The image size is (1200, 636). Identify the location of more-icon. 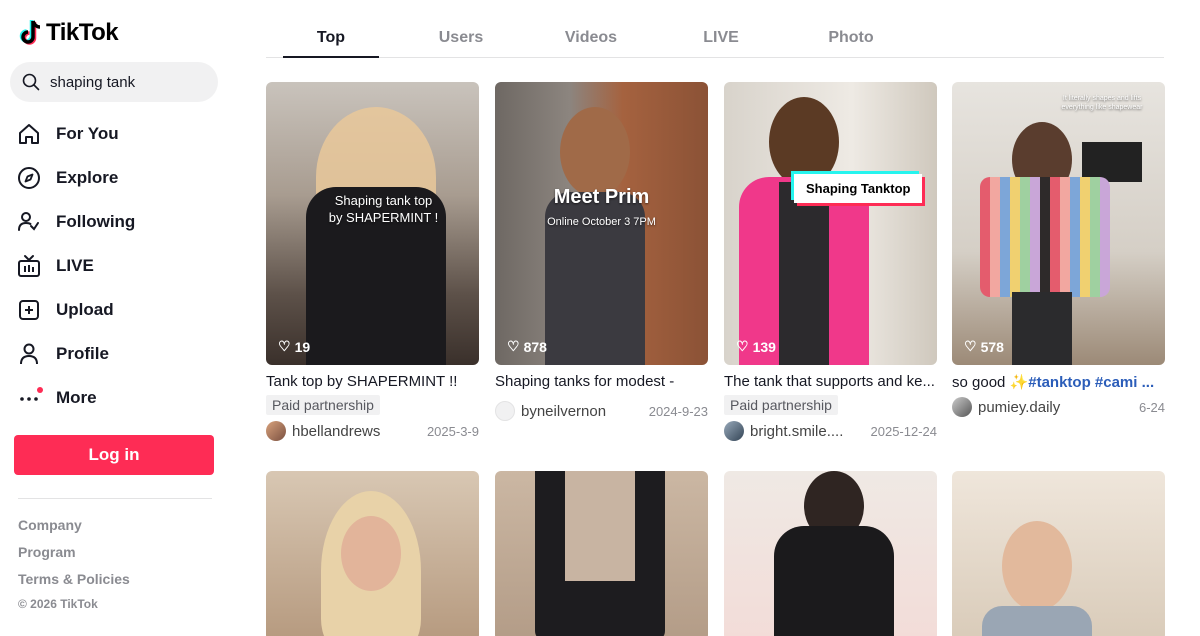
(29, 398).